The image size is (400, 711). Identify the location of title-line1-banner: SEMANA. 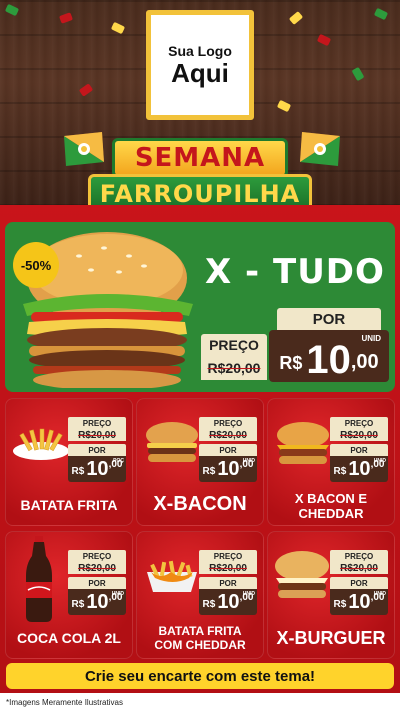
(200, 158).